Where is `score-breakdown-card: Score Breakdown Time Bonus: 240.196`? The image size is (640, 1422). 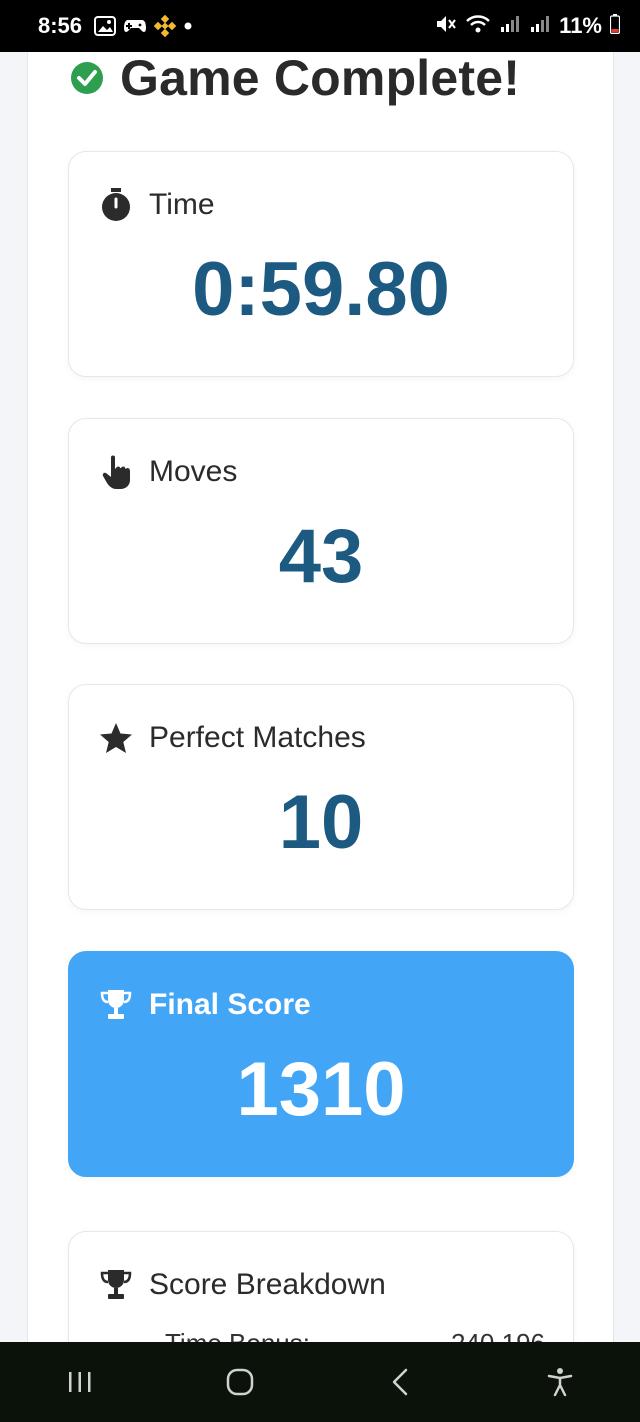
score-breakdown-card: Score Breakdown Time Bonus: 240.196 is located at coordinates (321, 1286).